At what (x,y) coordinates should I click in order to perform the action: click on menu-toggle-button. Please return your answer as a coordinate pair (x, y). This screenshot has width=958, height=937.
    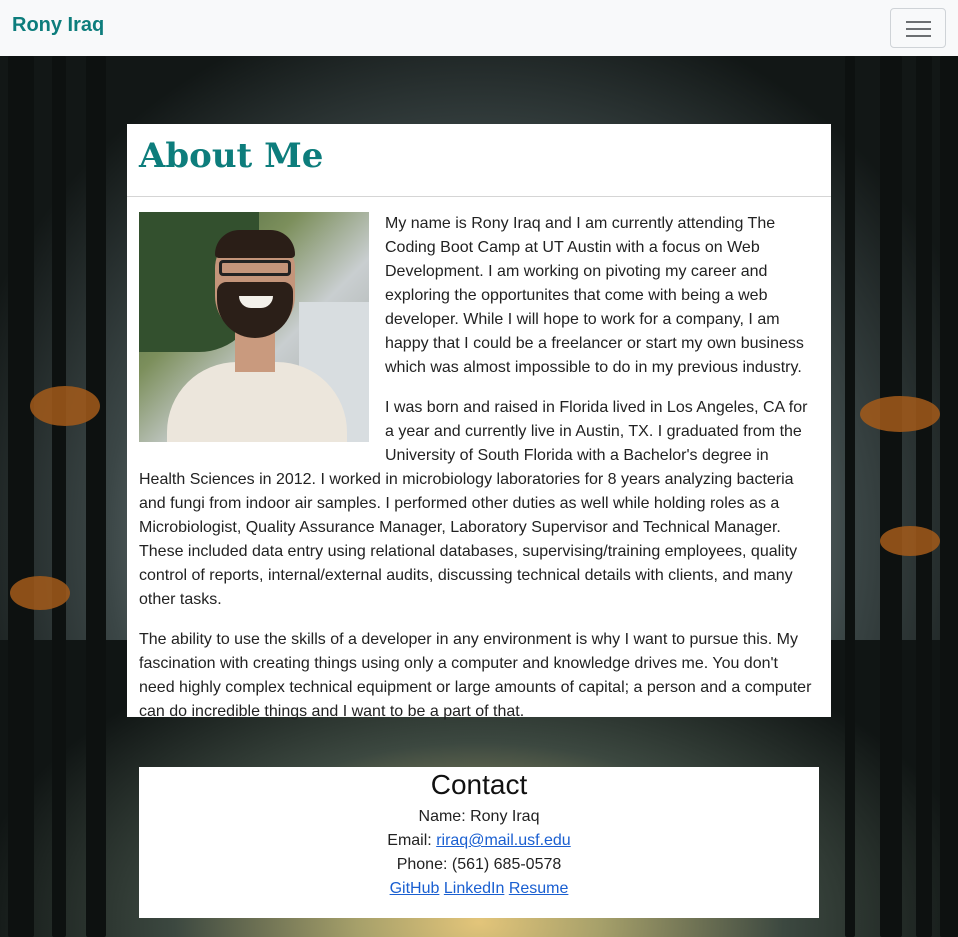
    Looking at the image, I should click on (918, 28).